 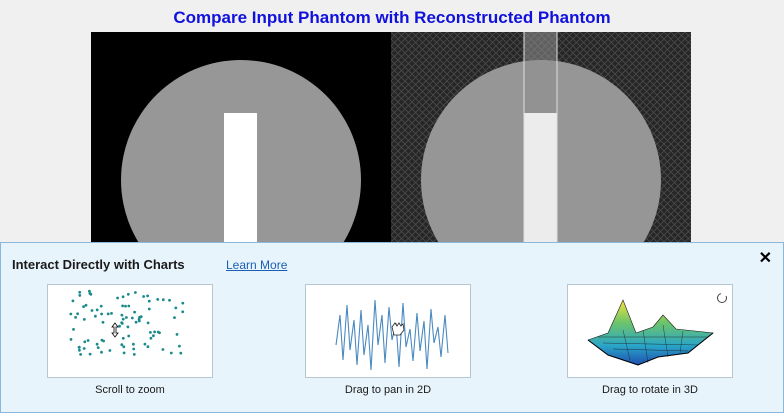 I want to click on line-pan-illustration, so click(x=392, y=335).